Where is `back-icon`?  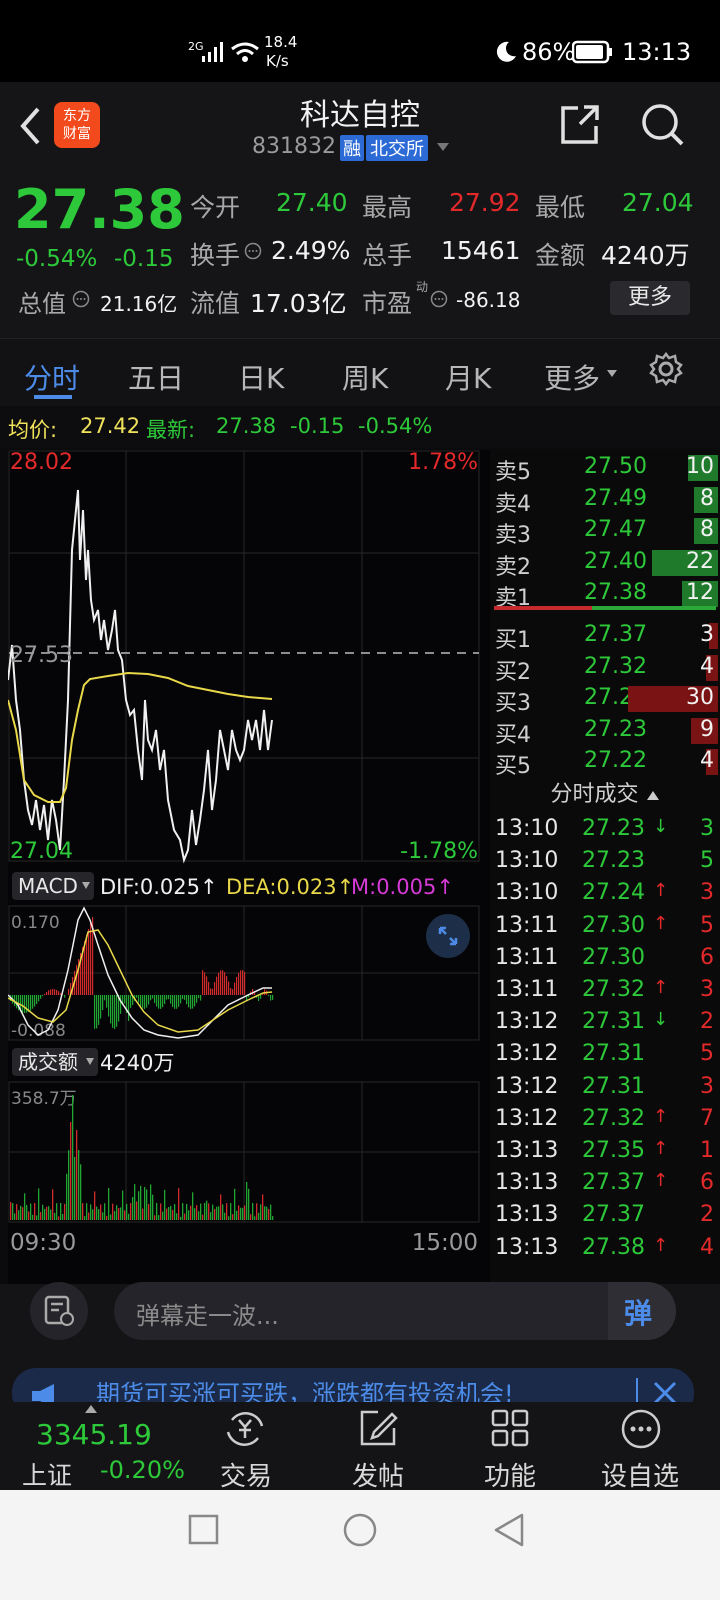
back-icon is located at coordinates (509, 1530).